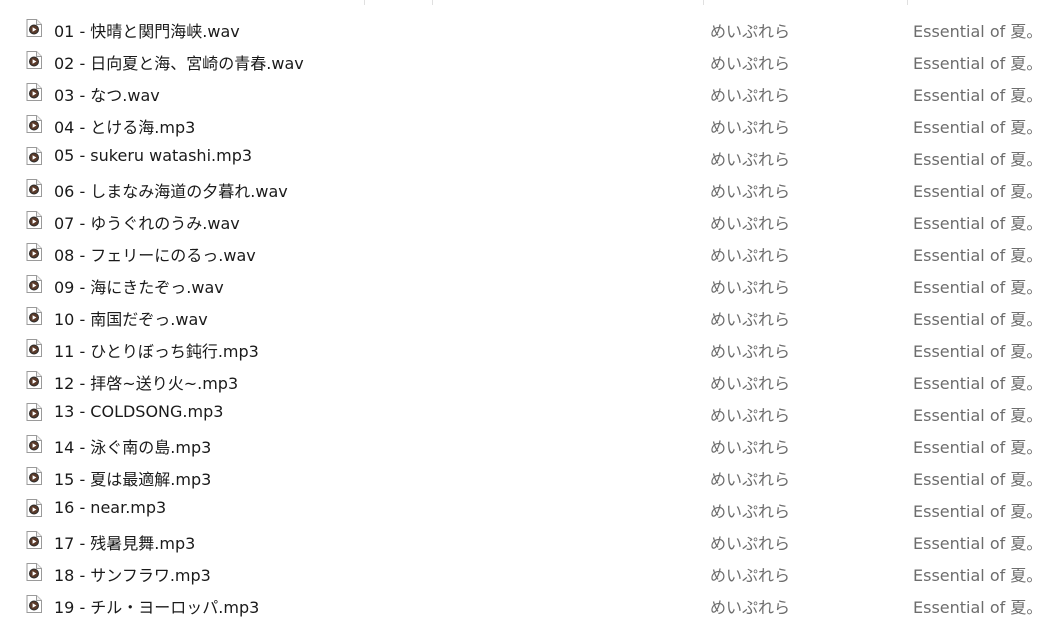 The height and width of the screenshot is (630, 1061). I want to click on file-name: 06 - しまなみ海道の夕暮れ.wav, so click(171, 190).